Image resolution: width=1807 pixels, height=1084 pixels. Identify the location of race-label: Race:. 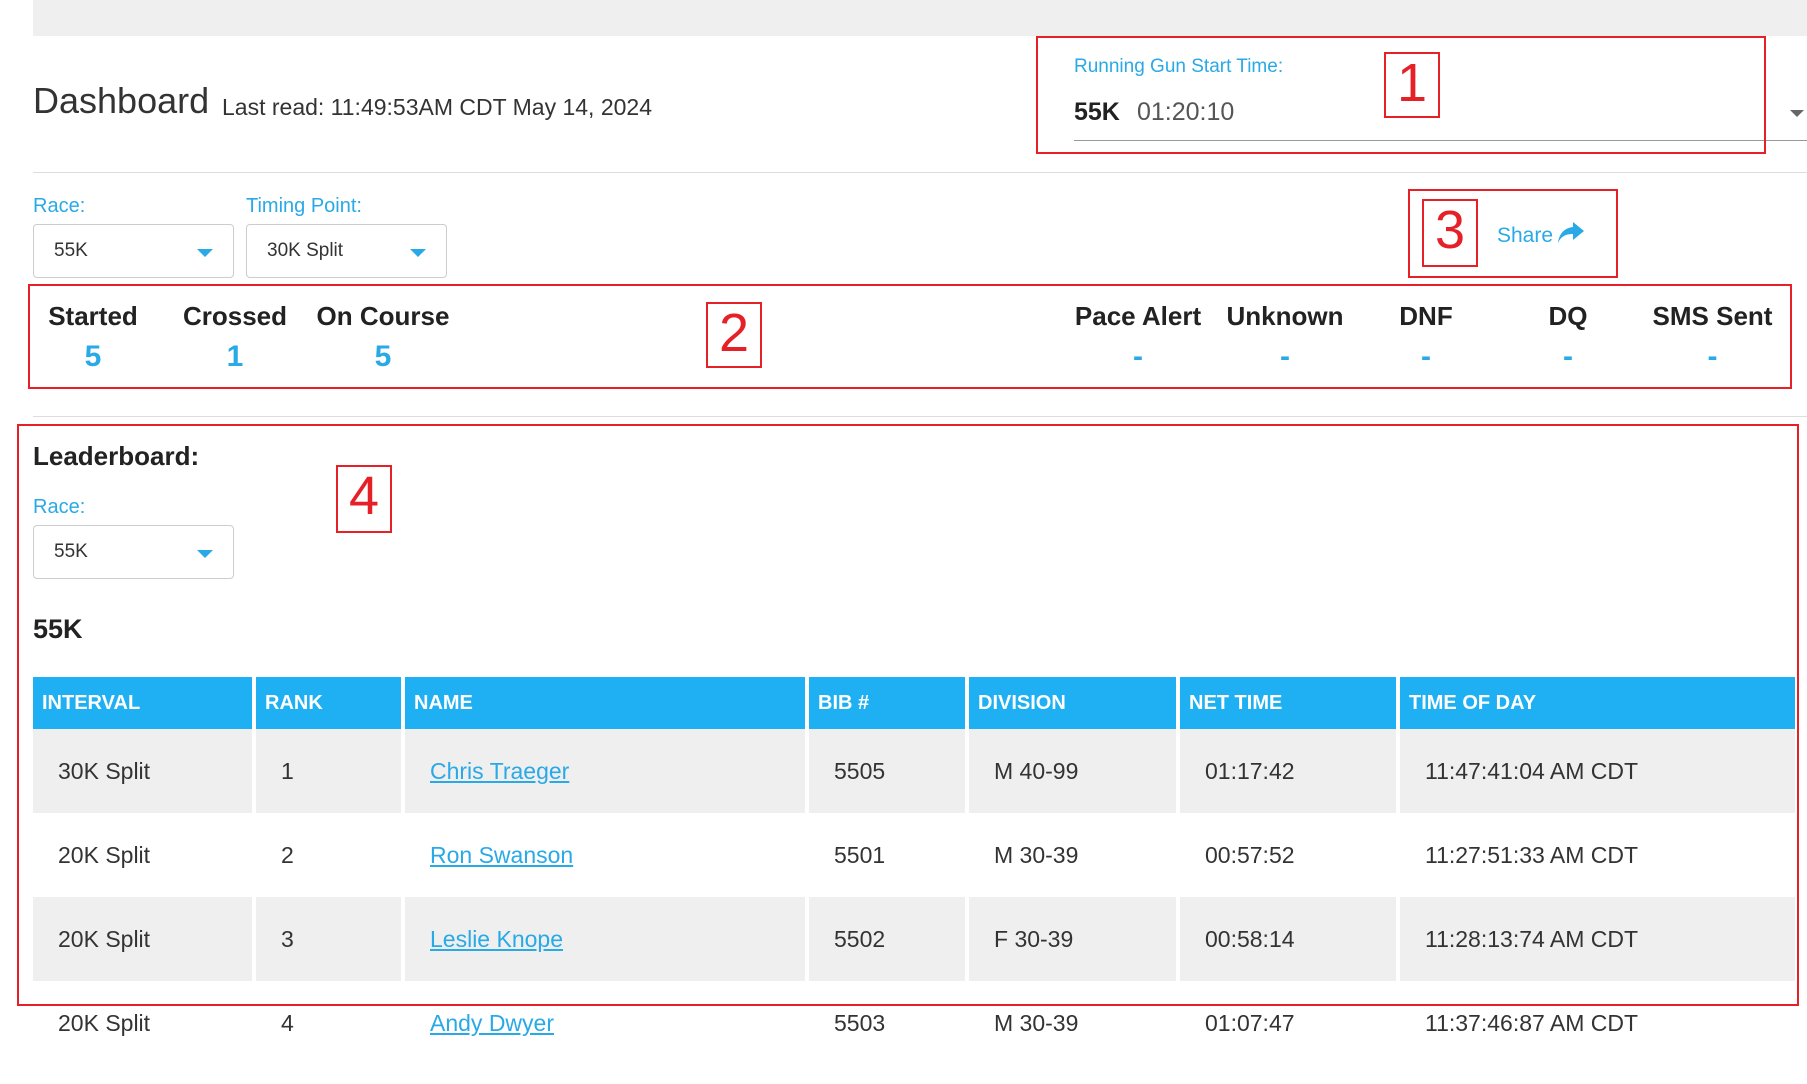
(59, 206).